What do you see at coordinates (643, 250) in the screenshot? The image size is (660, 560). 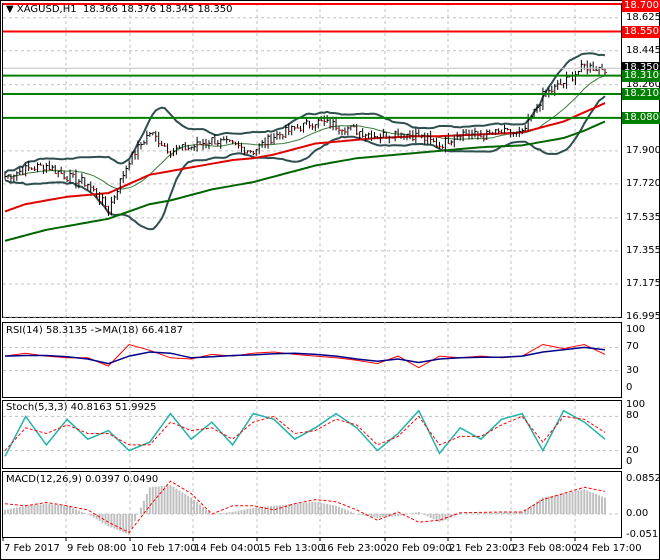 I see `price-axis-label: 17.355` at bounding box center [643, 250].